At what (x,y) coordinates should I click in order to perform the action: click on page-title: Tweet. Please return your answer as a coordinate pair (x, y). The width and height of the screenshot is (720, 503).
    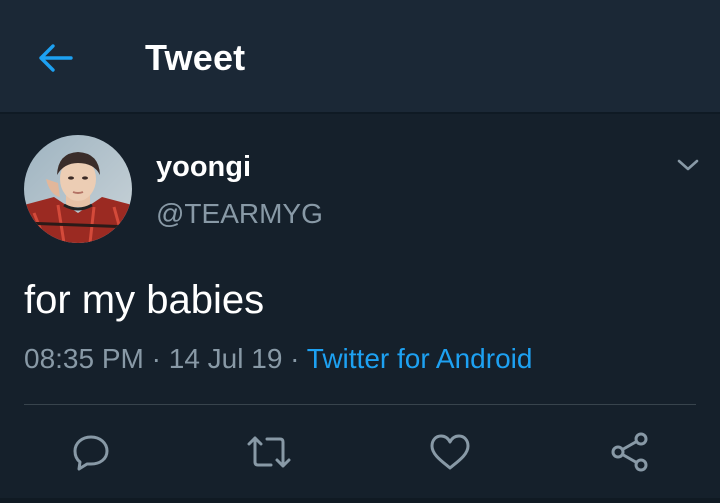
    Looking at the image, I should click on (195, 57).